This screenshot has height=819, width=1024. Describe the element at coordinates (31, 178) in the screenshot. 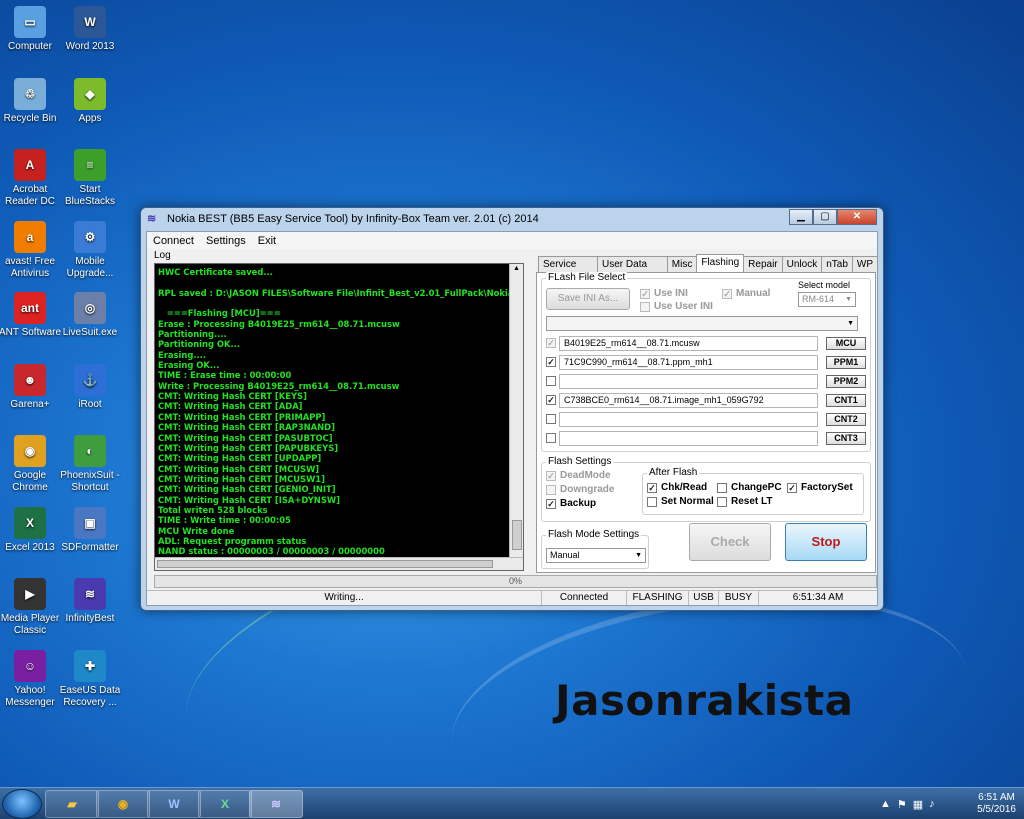

I see `desktop-icon: A Acrobat Reader DC` at that location.